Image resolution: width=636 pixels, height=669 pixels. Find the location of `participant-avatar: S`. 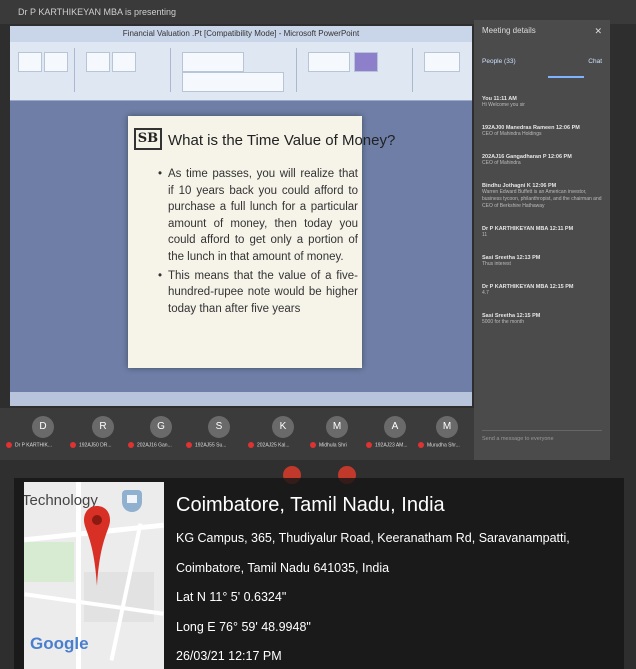

participant-avatar: S is located at coordinates (219, 427).